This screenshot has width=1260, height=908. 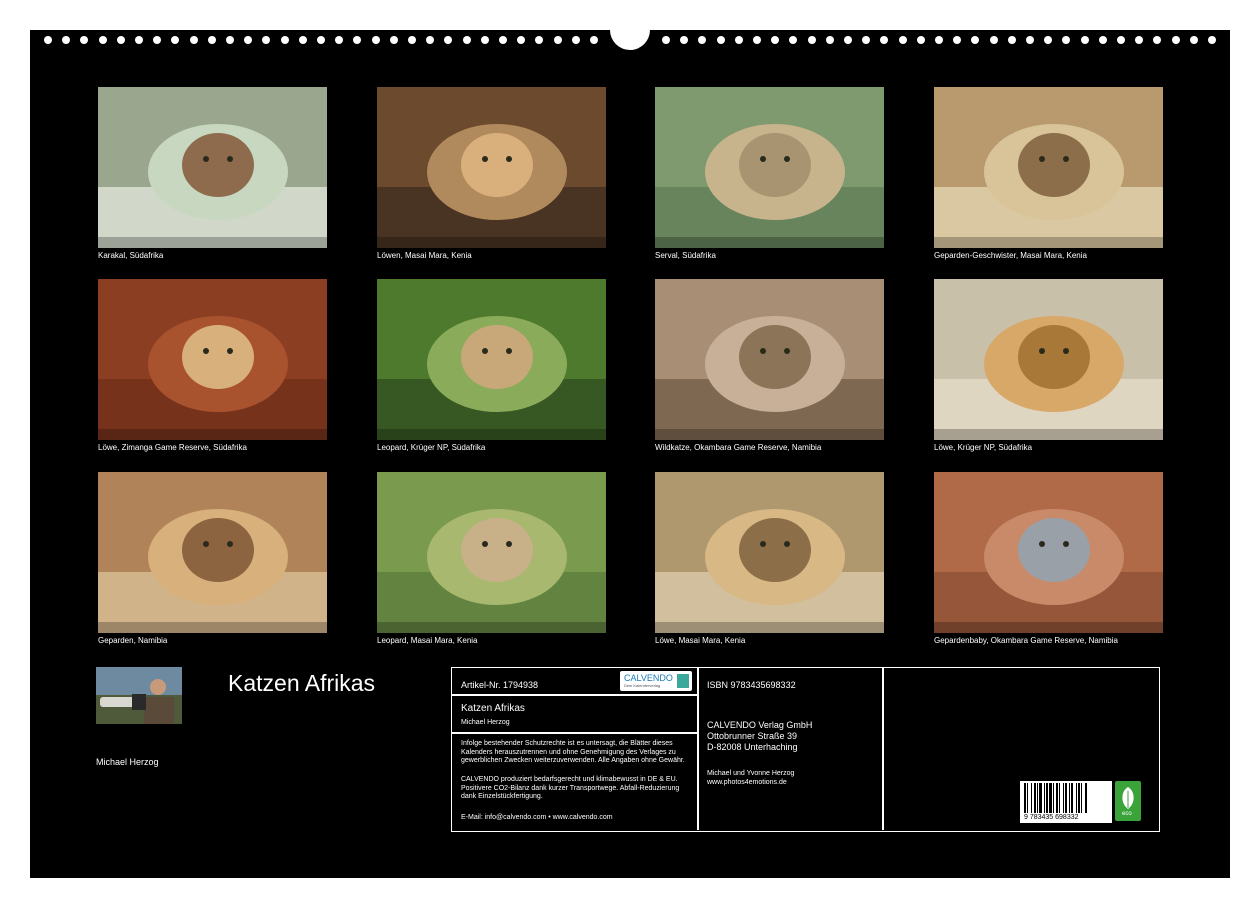 I want to click on caracal-photo, so click(x=212, y=167).